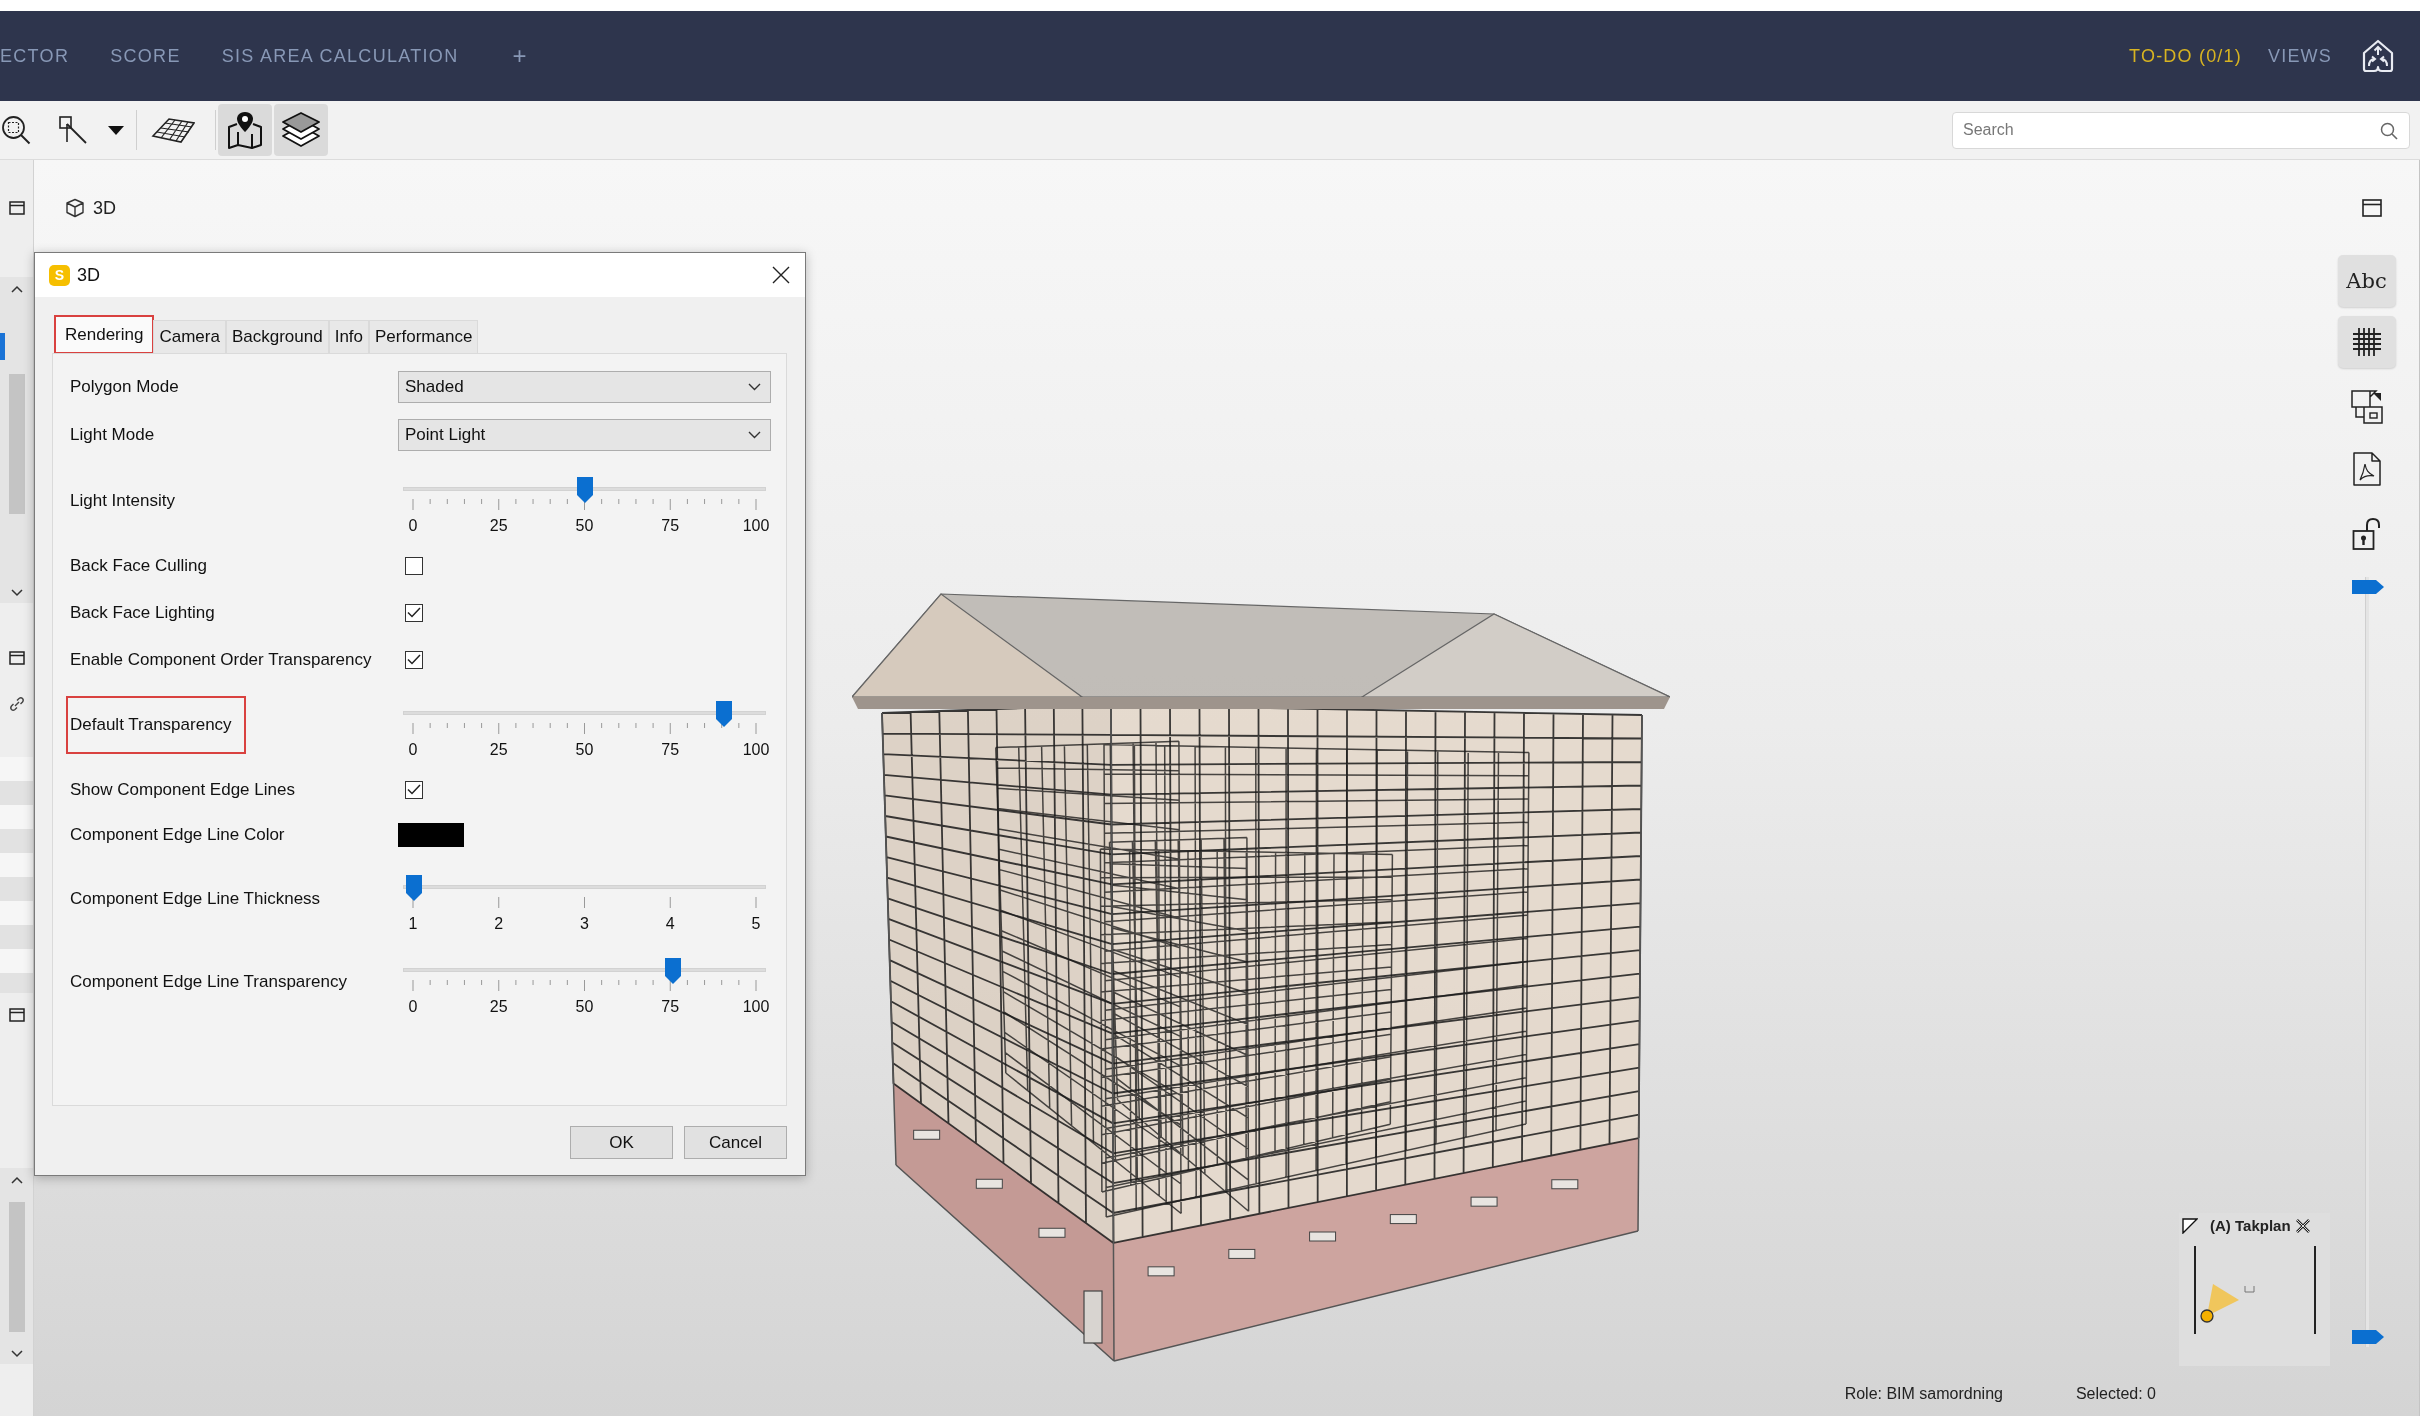 This screenshot has height=1416, width=2420. What do you see at coordinates (221, 659) in the screenshot?
I see `setting-label: Enable Component Order Transparency` at bounding box center [221, 659].